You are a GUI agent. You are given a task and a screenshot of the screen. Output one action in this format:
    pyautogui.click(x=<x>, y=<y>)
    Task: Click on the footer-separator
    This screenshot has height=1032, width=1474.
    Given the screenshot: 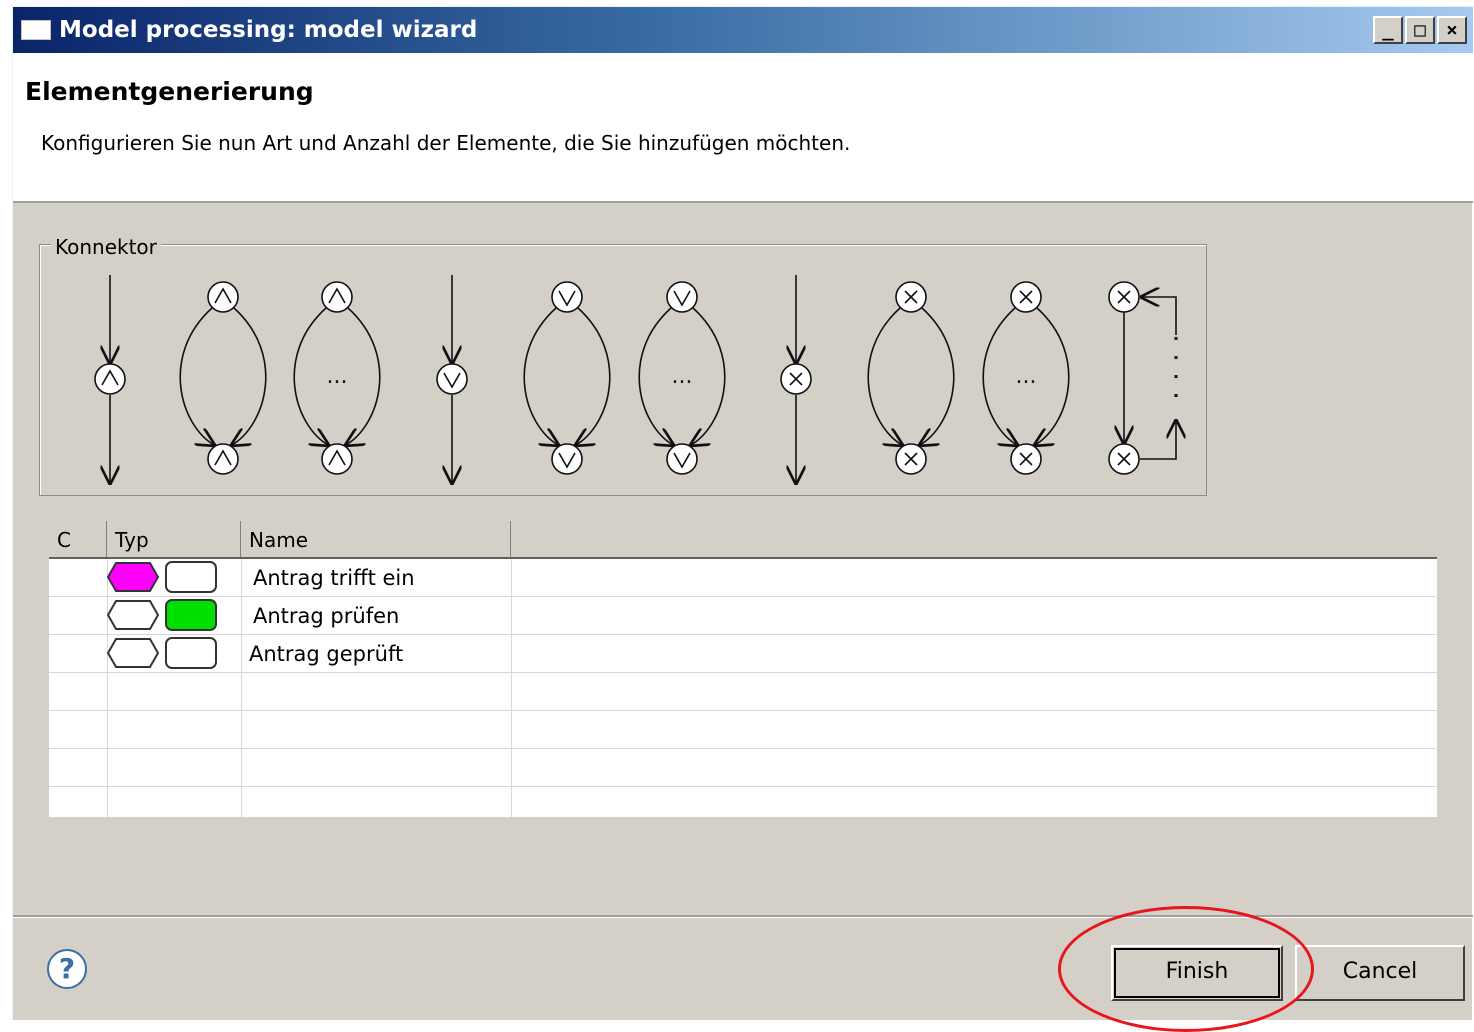 What is the action you would take?
    pyautogui.click(x=743, y=916)
    